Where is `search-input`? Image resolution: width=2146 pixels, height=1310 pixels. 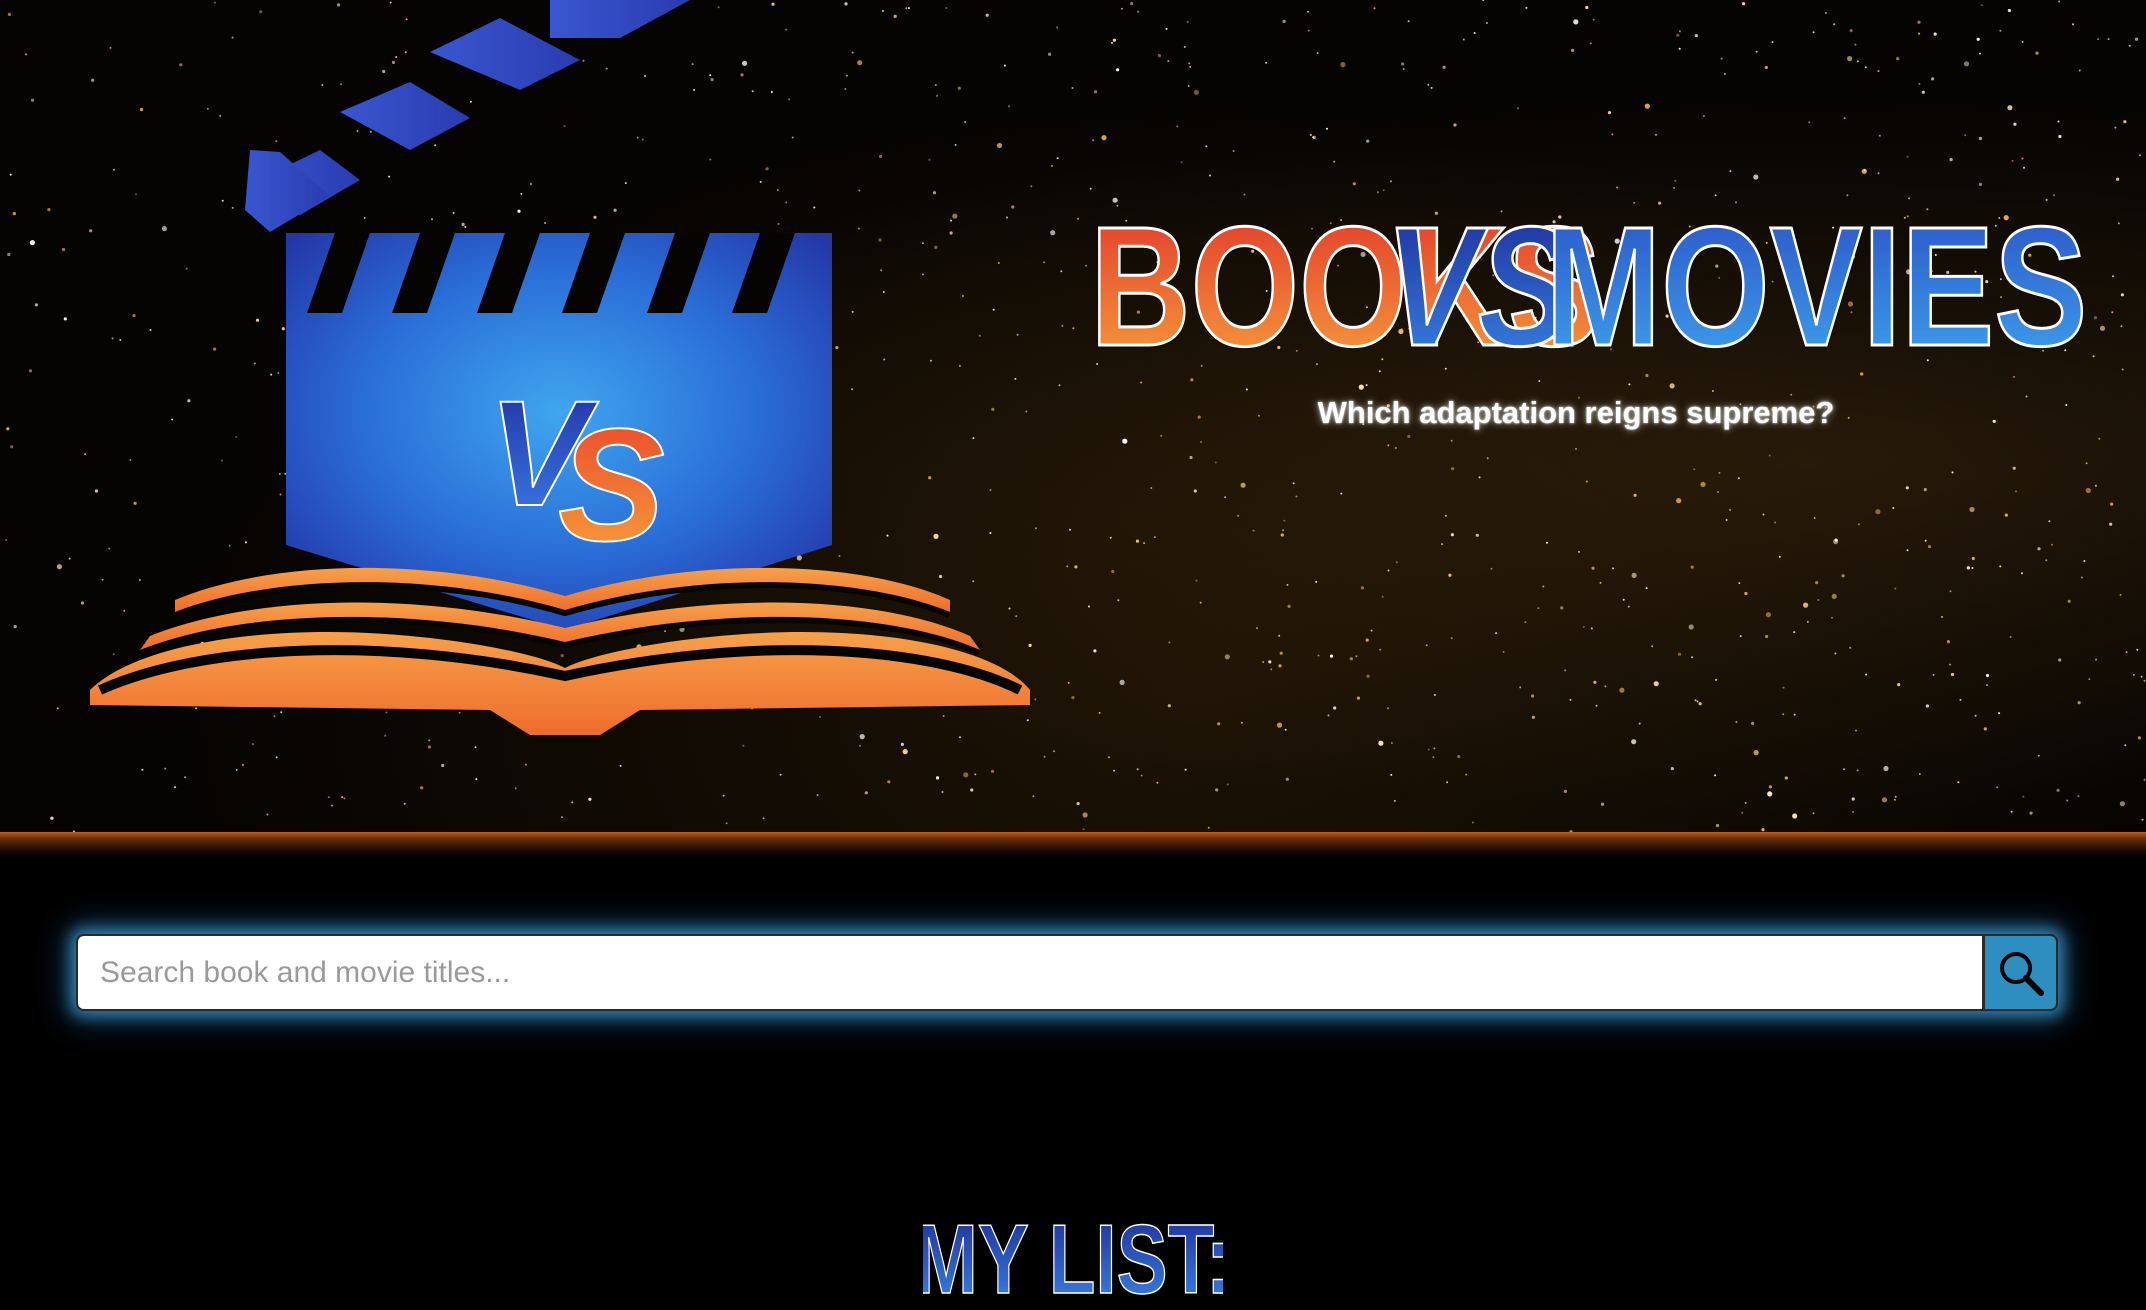 search-input is located at coordinates (1030, 972).